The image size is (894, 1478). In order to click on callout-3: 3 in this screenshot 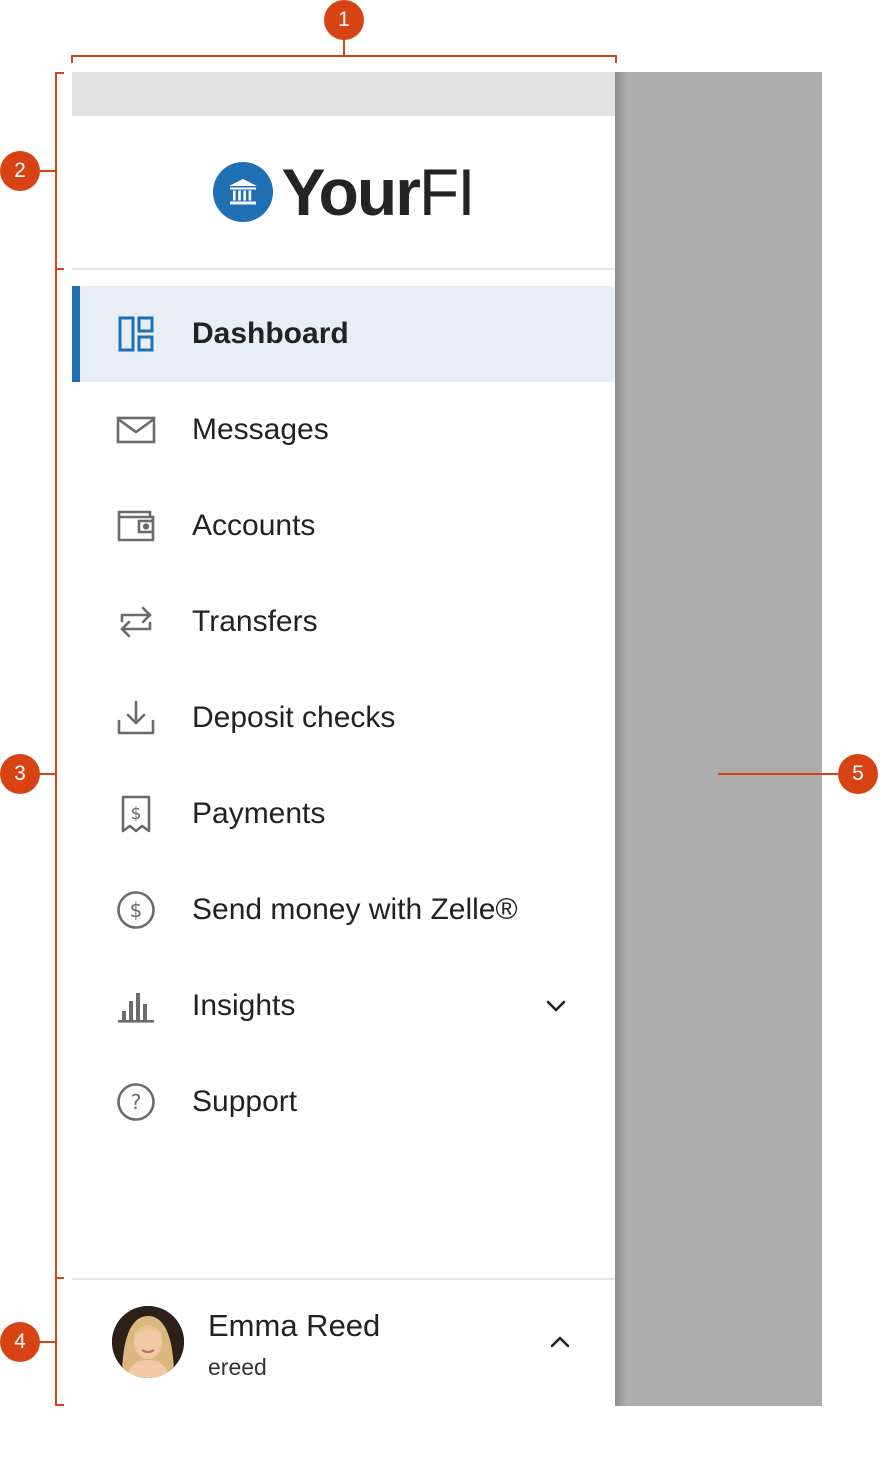, I will do `click(20, 774)`.